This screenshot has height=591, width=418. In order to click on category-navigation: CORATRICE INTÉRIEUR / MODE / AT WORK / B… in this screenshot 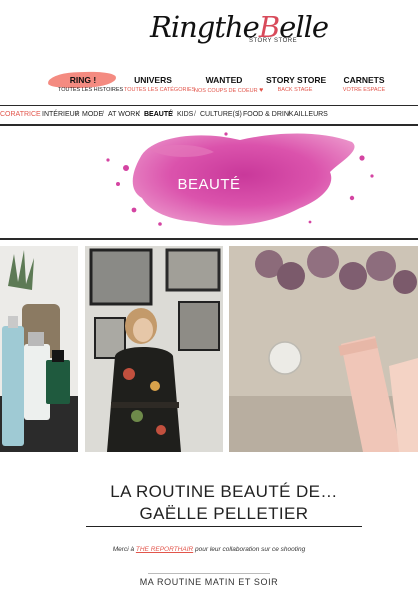, I will do `click(209, 115)`.